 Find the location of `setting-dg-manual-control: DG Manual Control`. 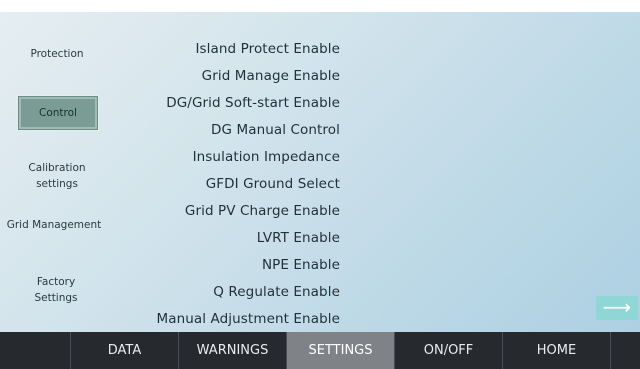

setting-dg-manual-control: DG Manual Control is located at coordinates (275, 130).